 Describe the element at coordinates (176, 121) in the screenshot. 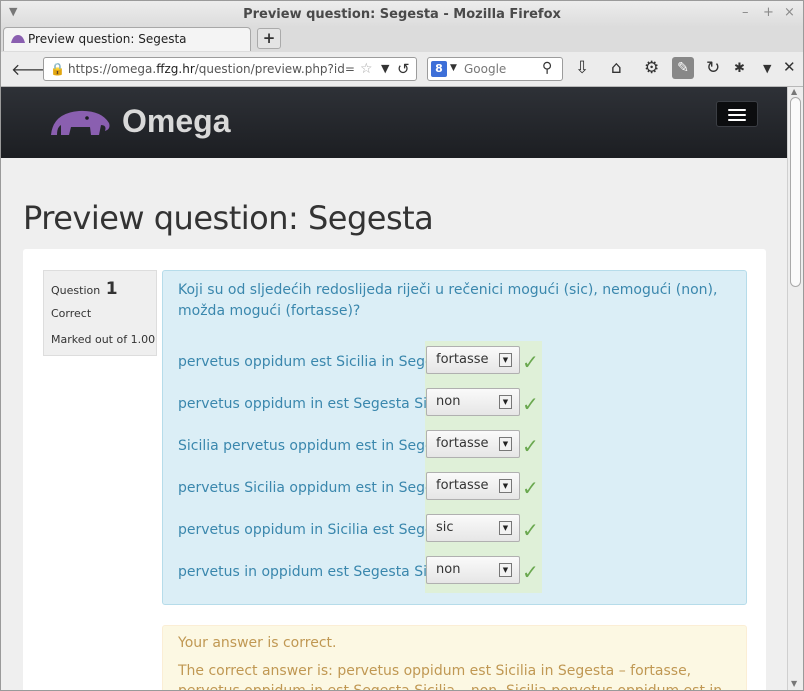

I see `site-logo-text: Omega` at that location.